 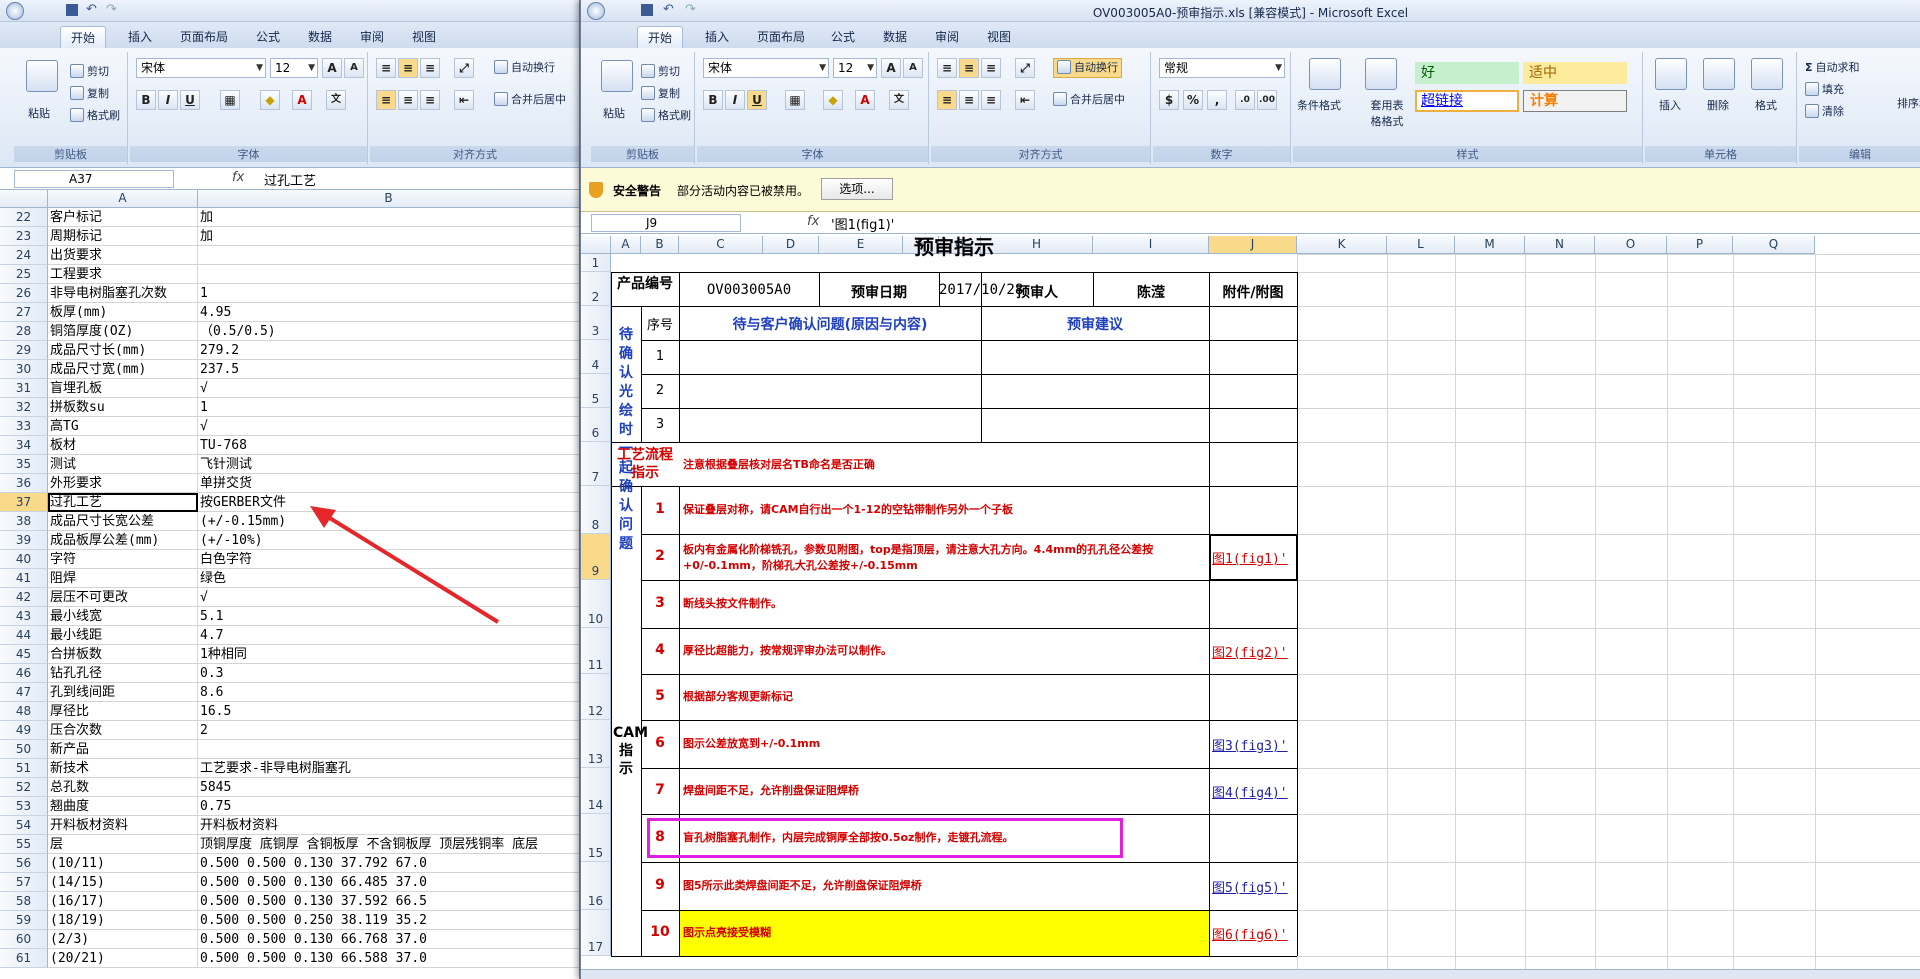 I want to click on insert-cells-button: 插入, so click(x=1670, y=106).